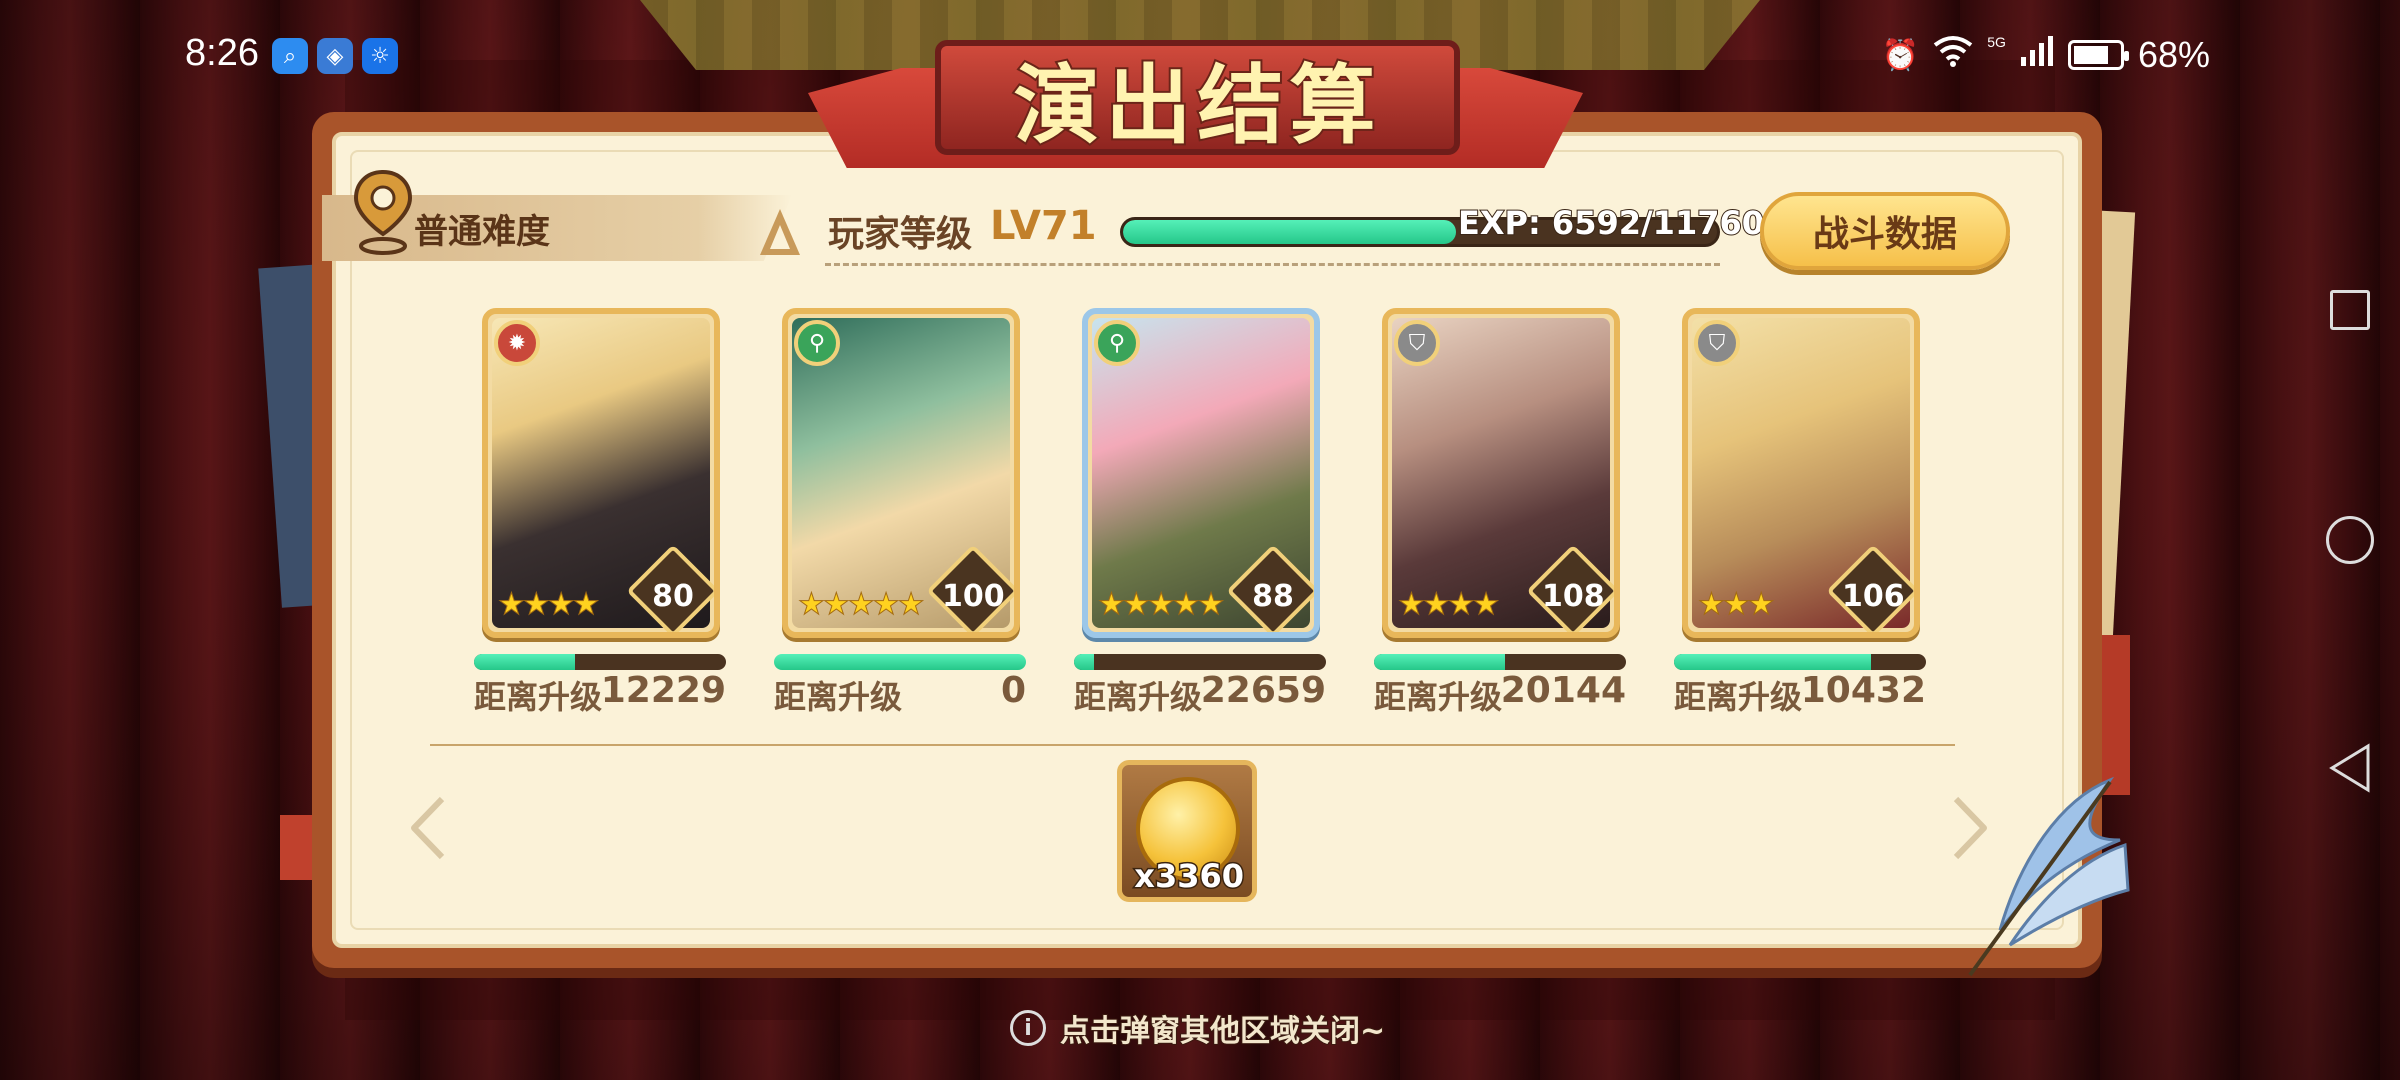 Image resolution: width=2400 pixels, height=1080 pixels. Describe the element at coordinates (900, 234) in the screenshot. I see `player-level-label: 玩家等级` at that location.